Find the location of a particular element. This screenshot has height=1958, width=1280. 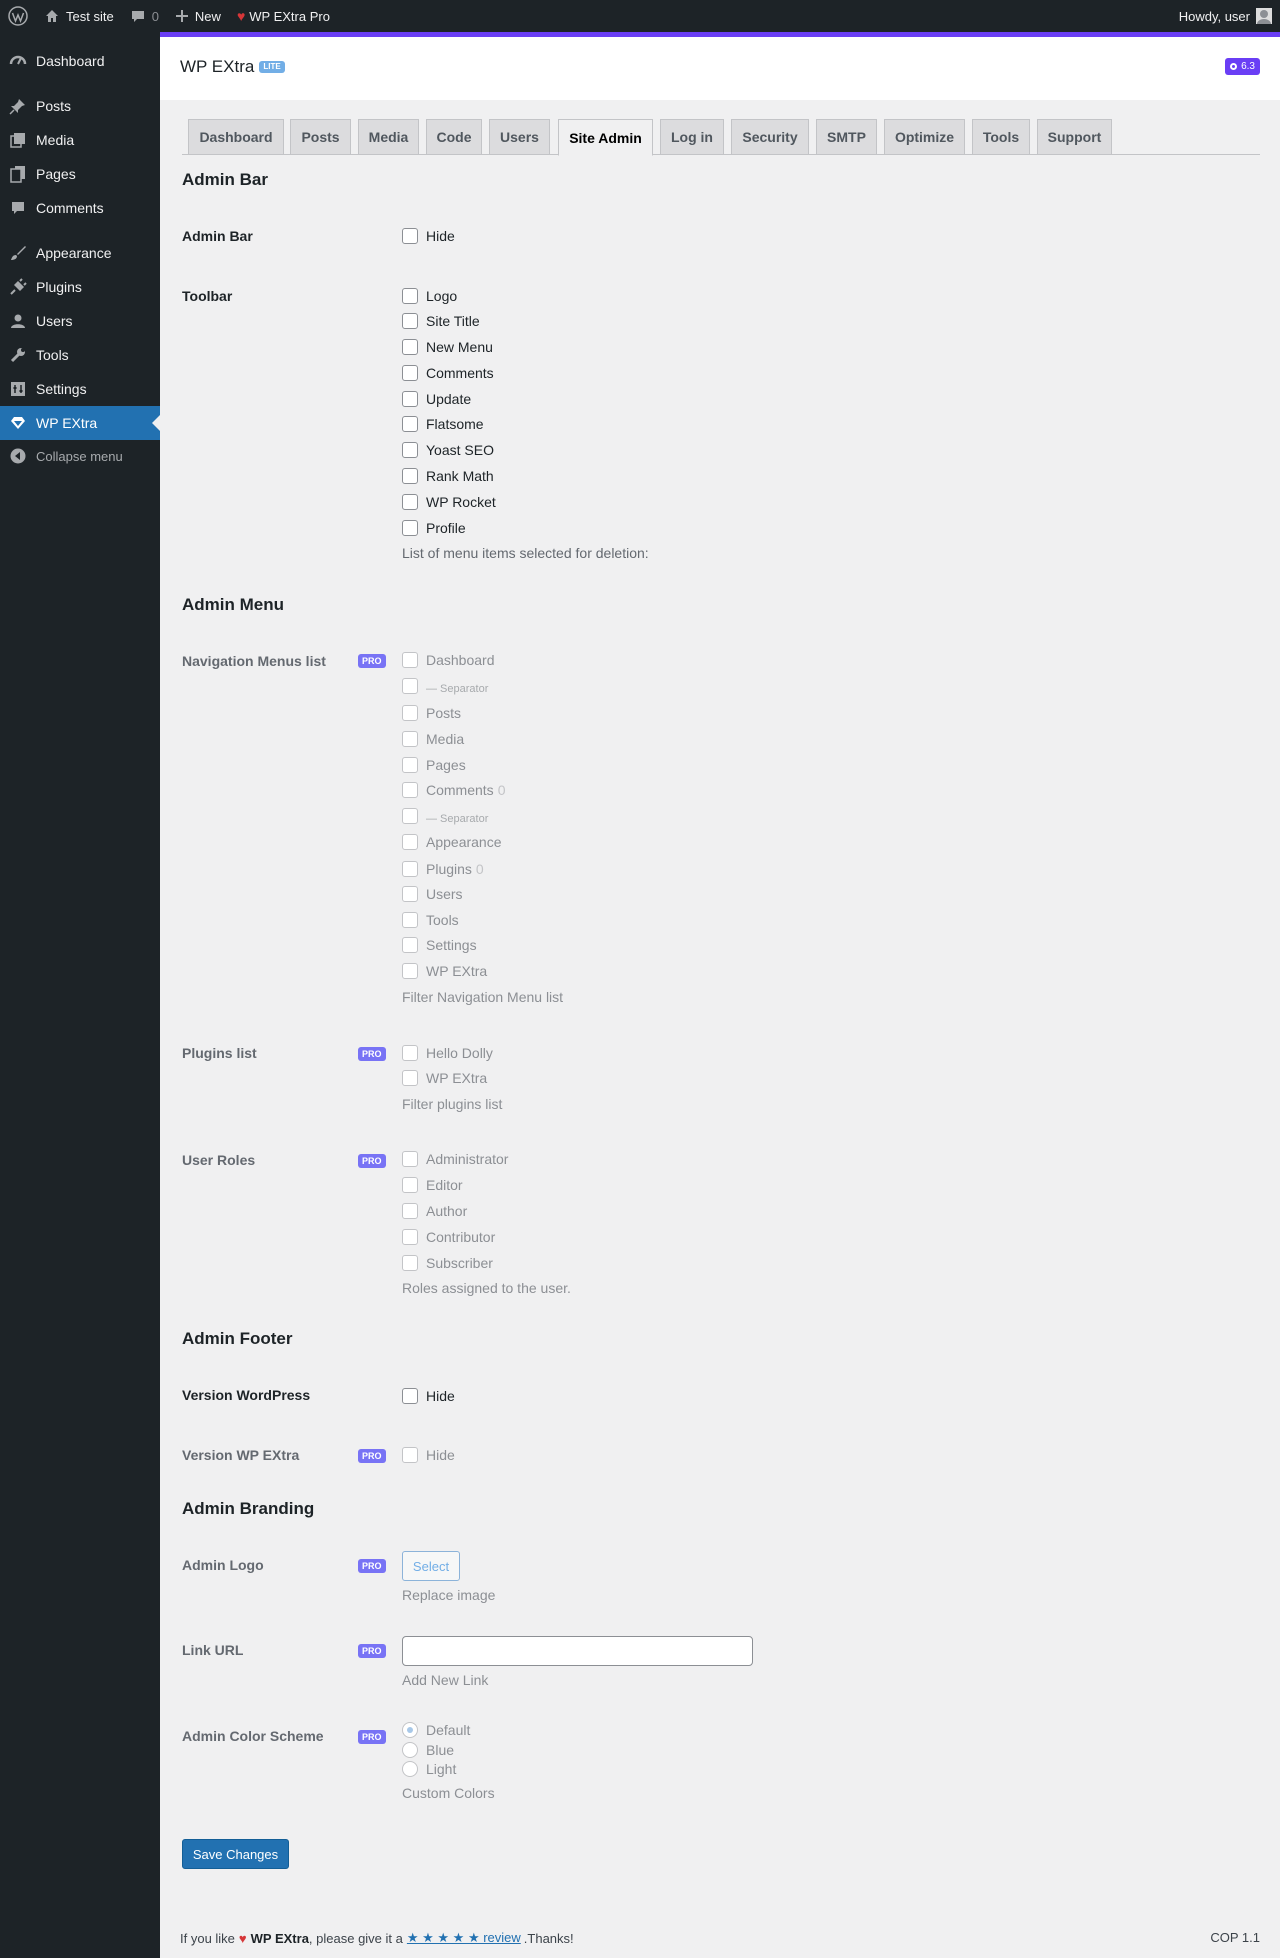

role-option: Subscriber is located at coordinates (447, 1263).